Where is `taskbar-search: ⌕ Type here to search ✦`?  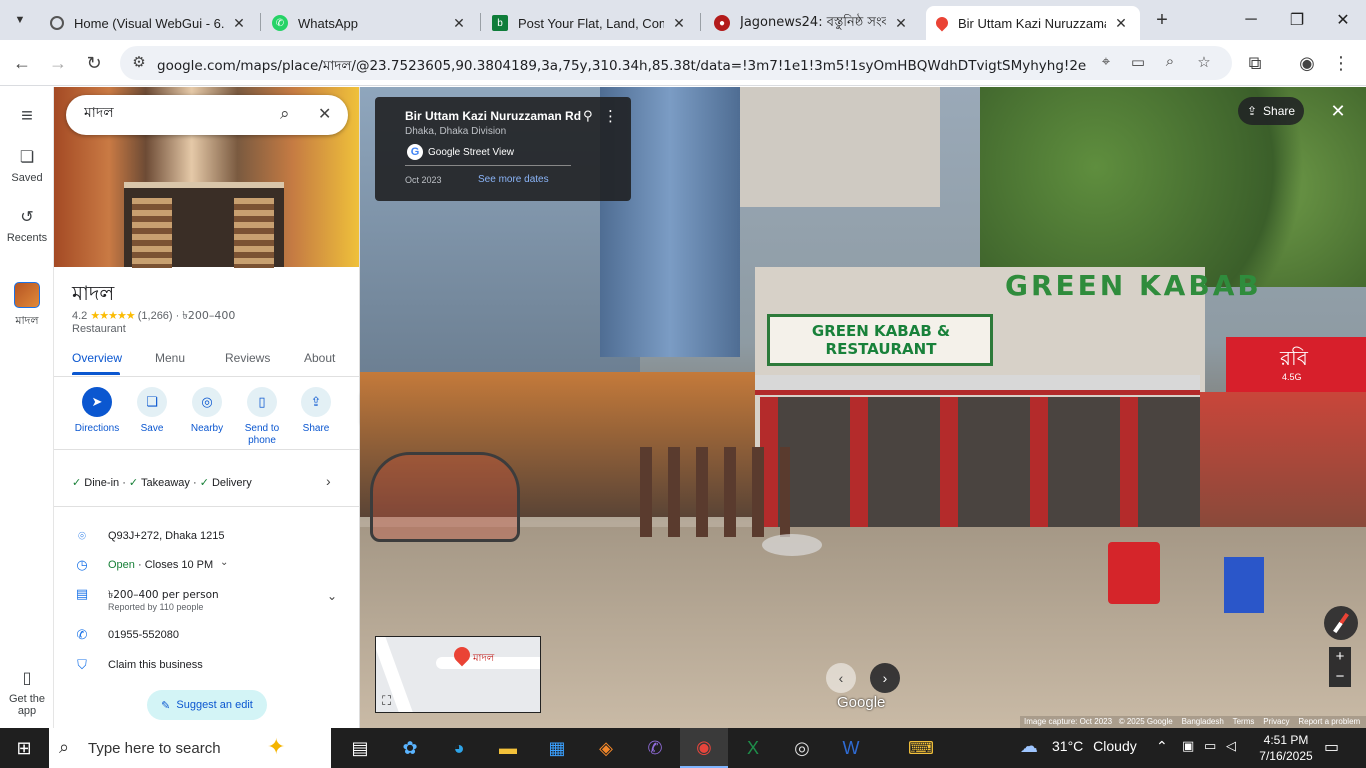 taskbar-search: ⌕ Type here to search ✦ is located at coordinates (190, 748).